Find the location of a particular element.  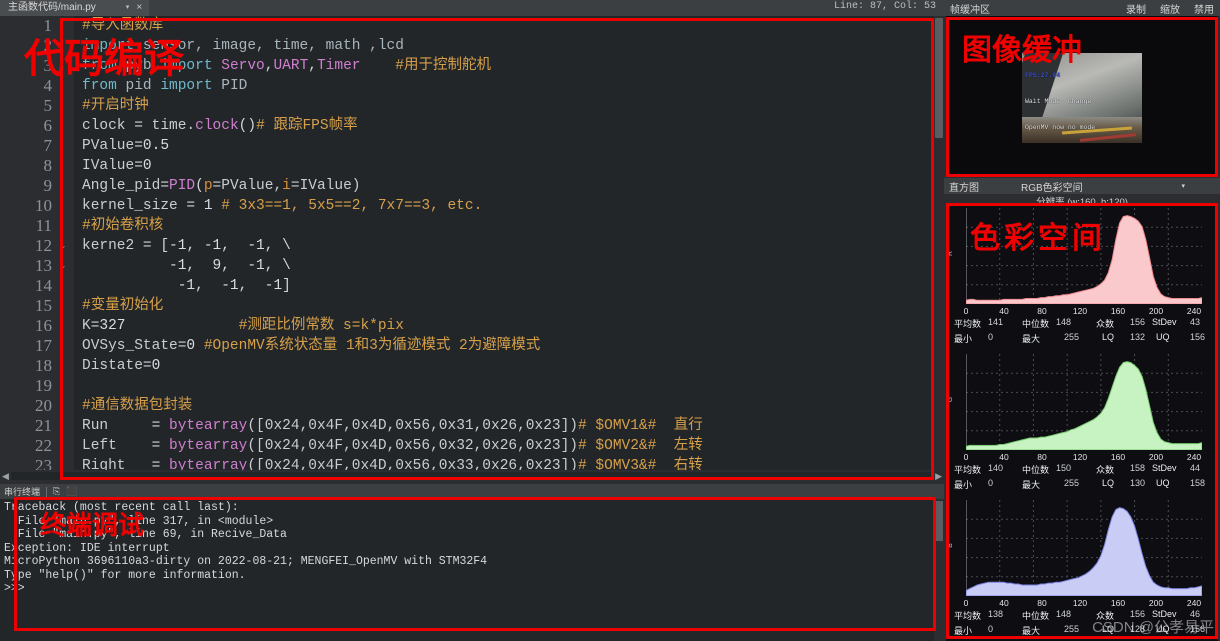

code-token: # 3x3==1, 5x5==2, 7x7==3, etc. is located at coordinates (352, 206).